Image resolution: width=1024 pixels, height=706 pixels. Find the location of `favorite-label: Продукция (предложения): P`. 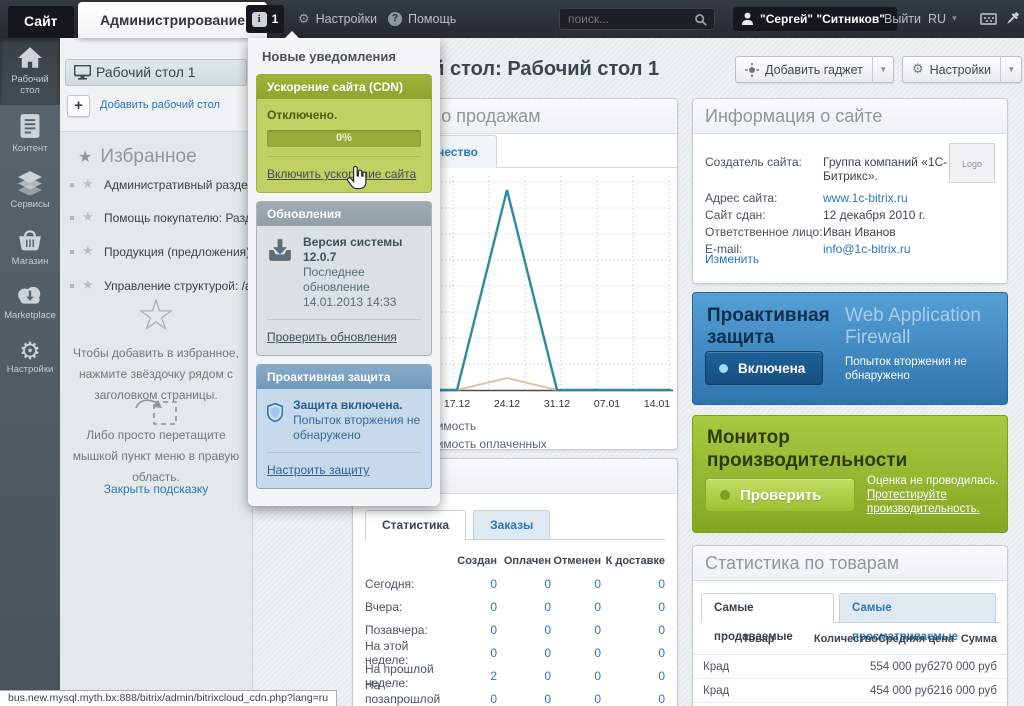

favorite-label: Продукция (предложения): P is located at coordinates (178, 252).